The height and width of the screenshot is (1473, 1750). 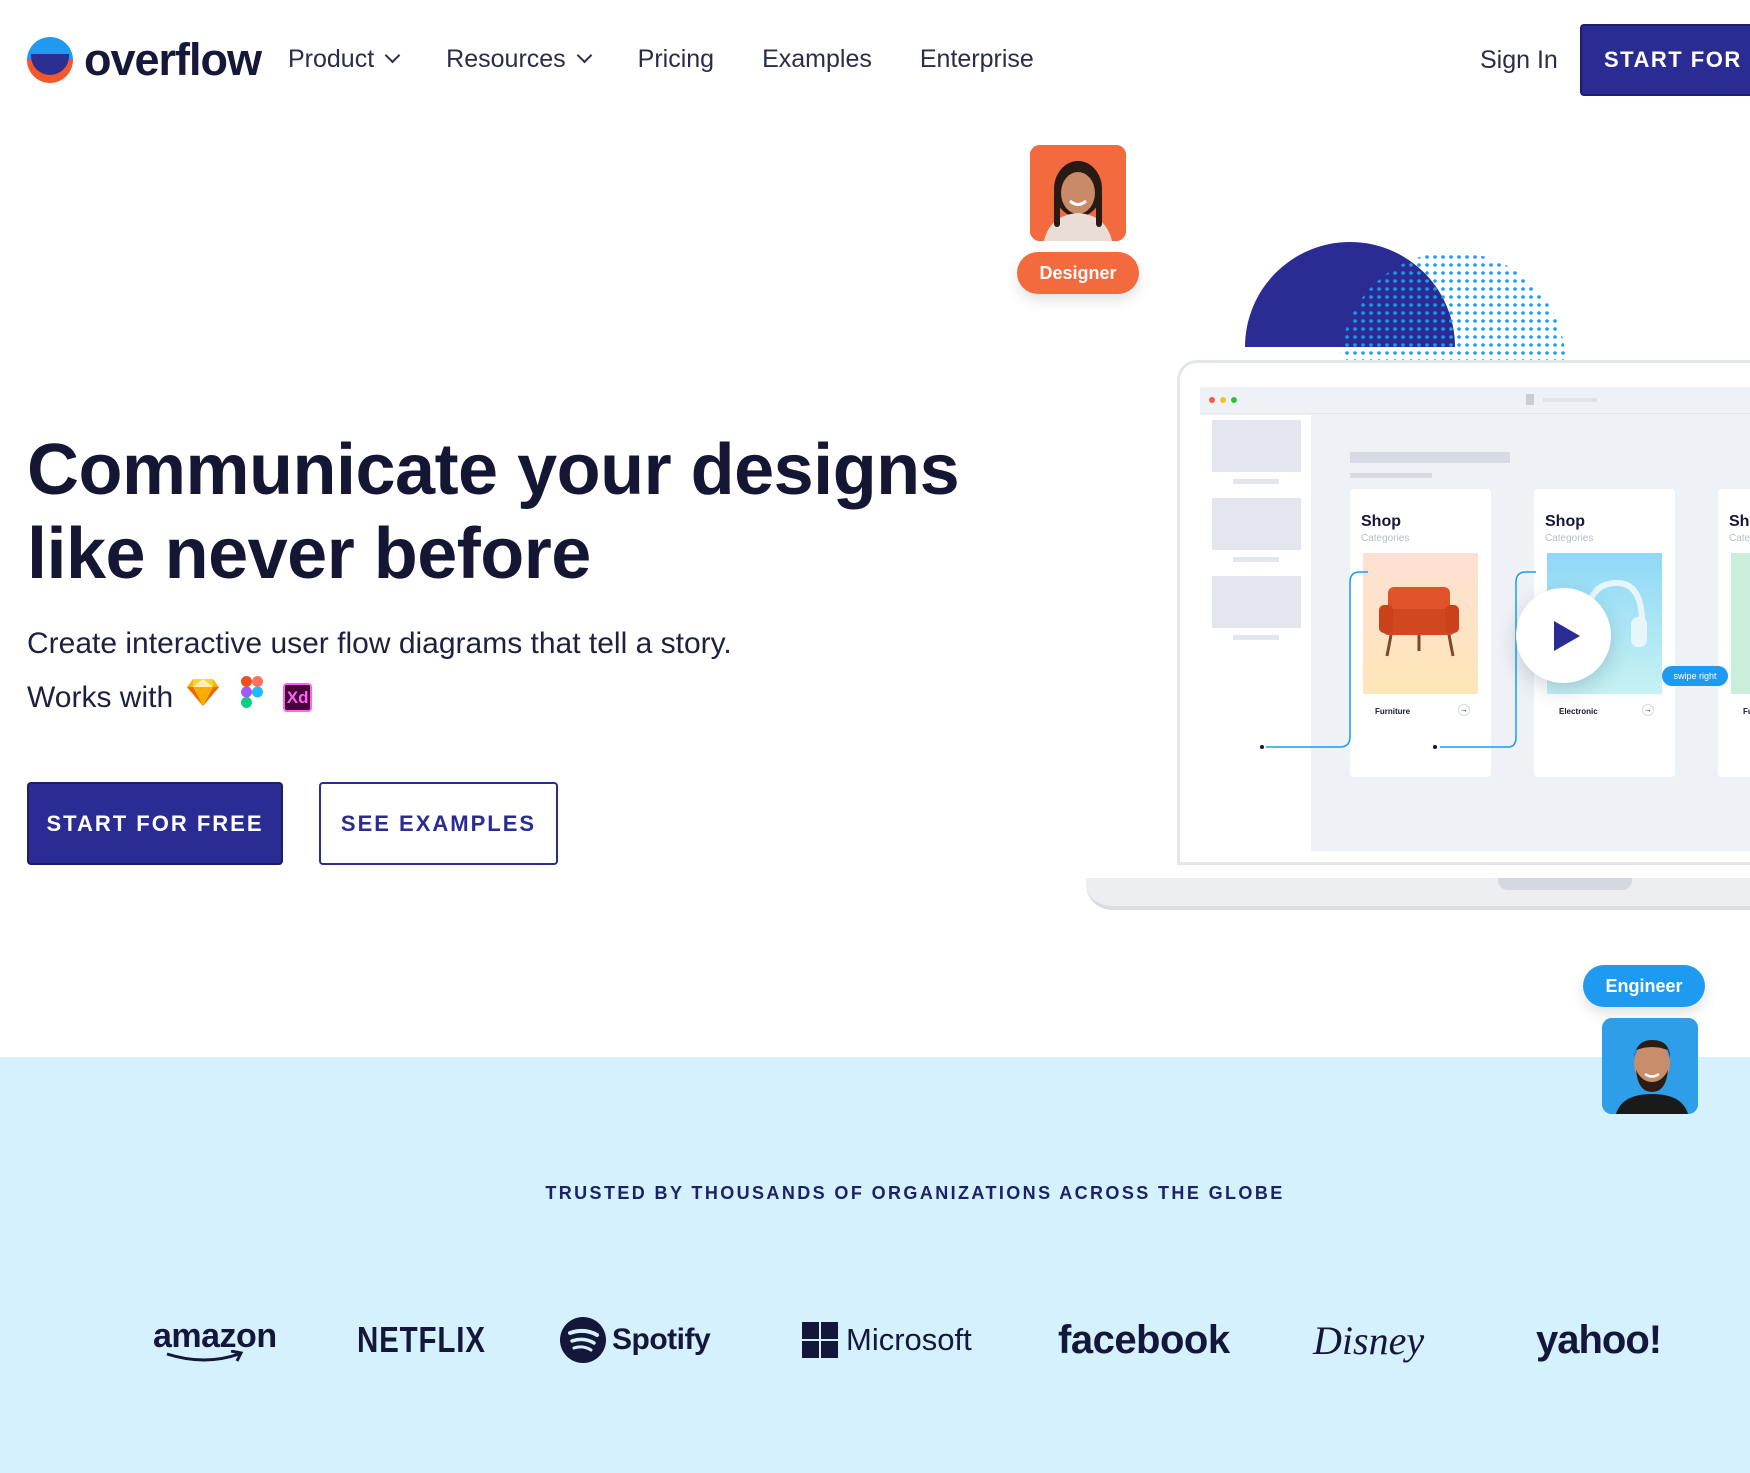 What do you see at coordinates (493, 470) in the screenshot?
I see `hero-headline-line1: Communicate your designs` at bounding box center [493, 470].